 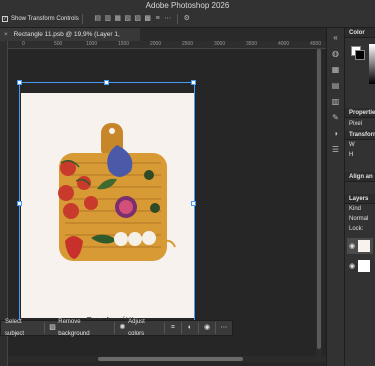 I want to click on more-button: ⋯, so click(x=224, y=328).